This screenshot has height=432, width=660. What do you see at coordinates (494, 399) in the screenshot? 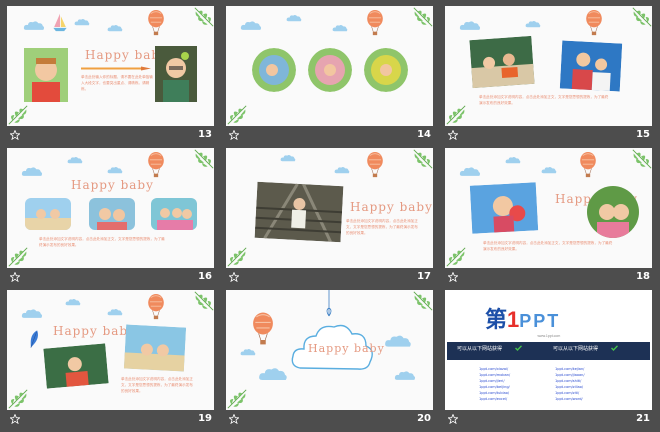
I see `link-item: 1ppt.com/excel/` at bounding box center [494, 399].